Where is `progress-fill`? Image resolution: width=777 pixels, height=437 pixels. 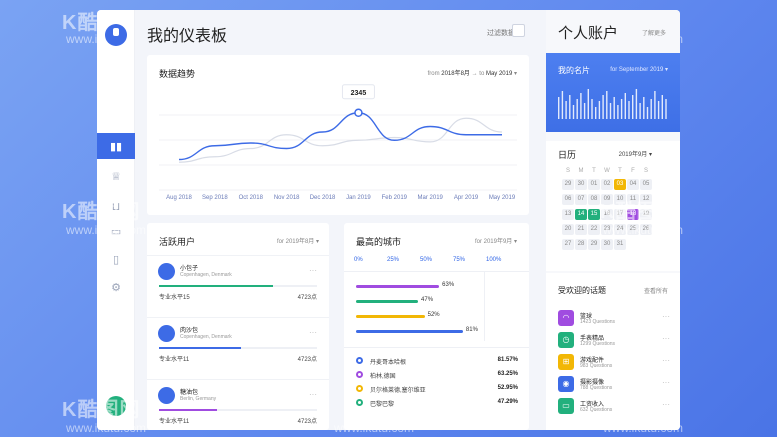
progress-fill is located at coordinates (200, 348).